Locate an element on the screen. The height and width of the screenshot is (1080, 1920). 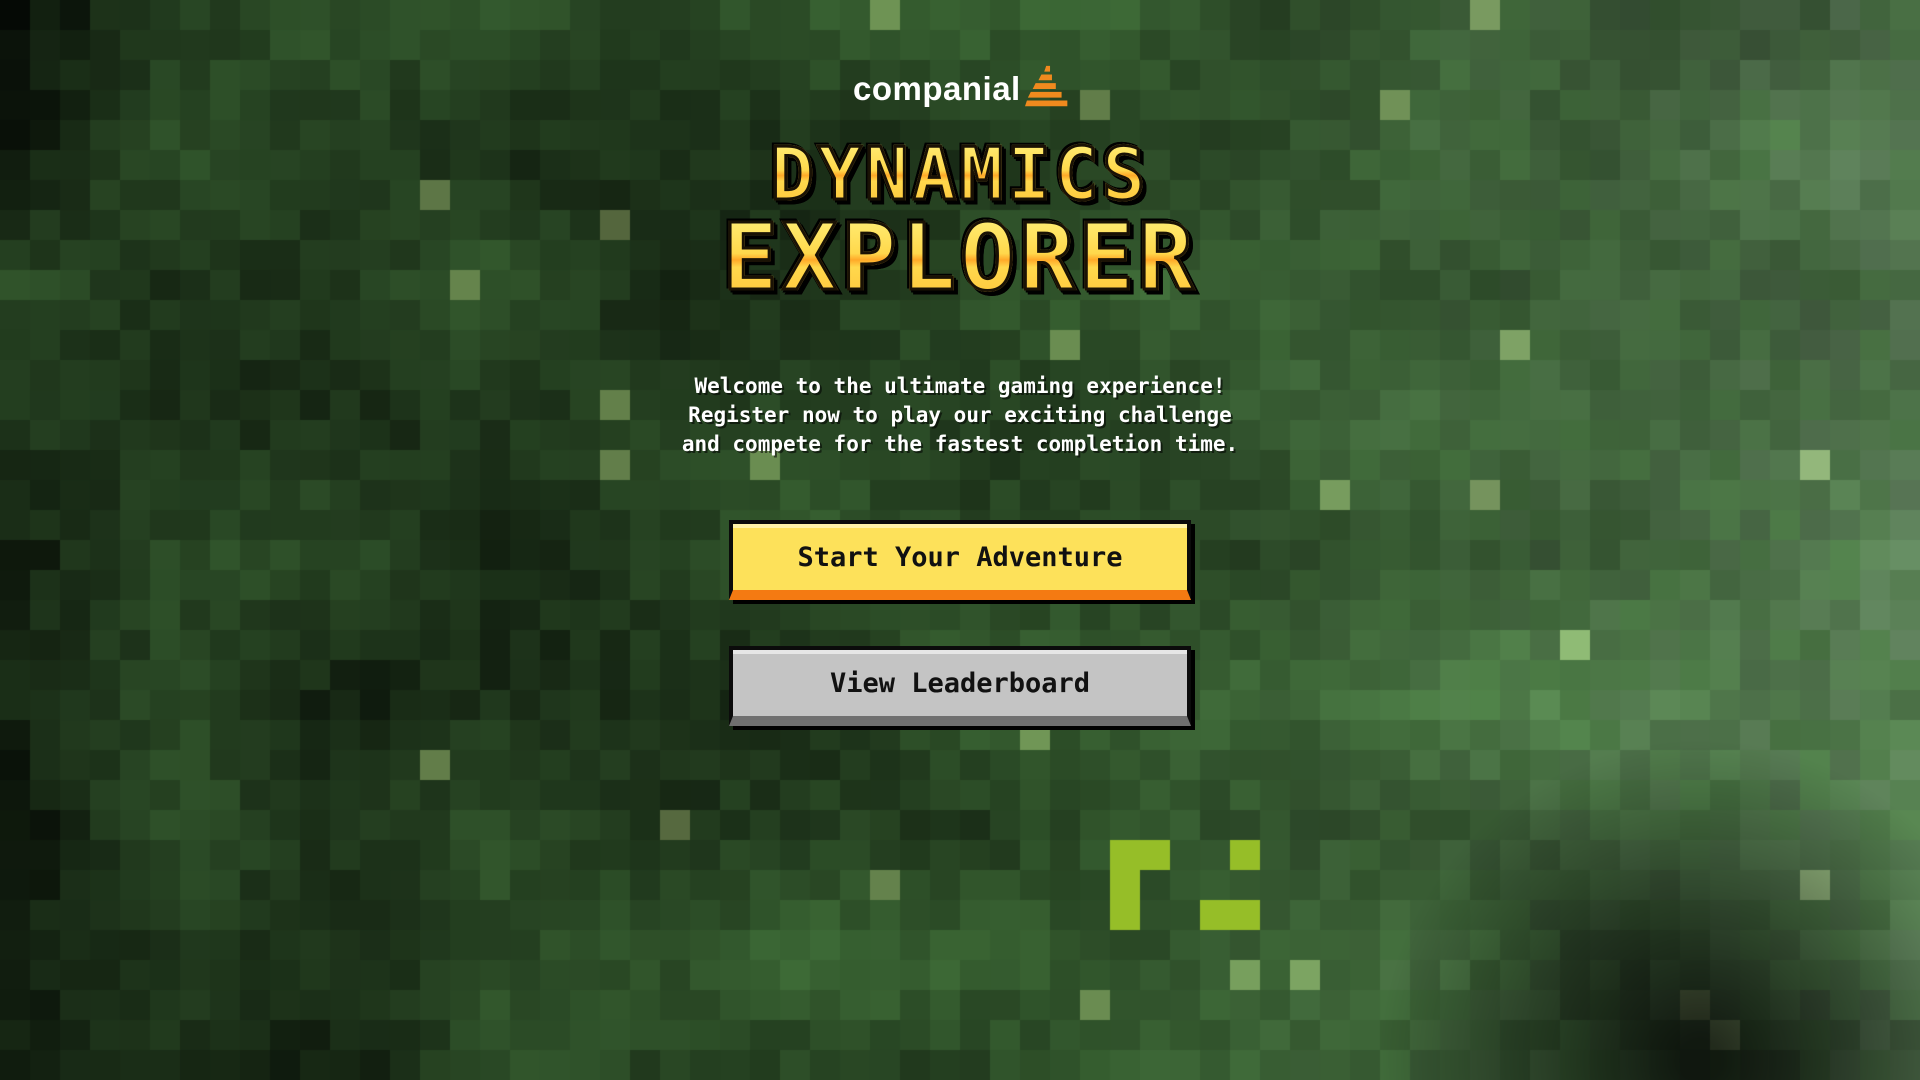
view-leaderboard-button: View Leaderboard is located at coordinates (960, 686).